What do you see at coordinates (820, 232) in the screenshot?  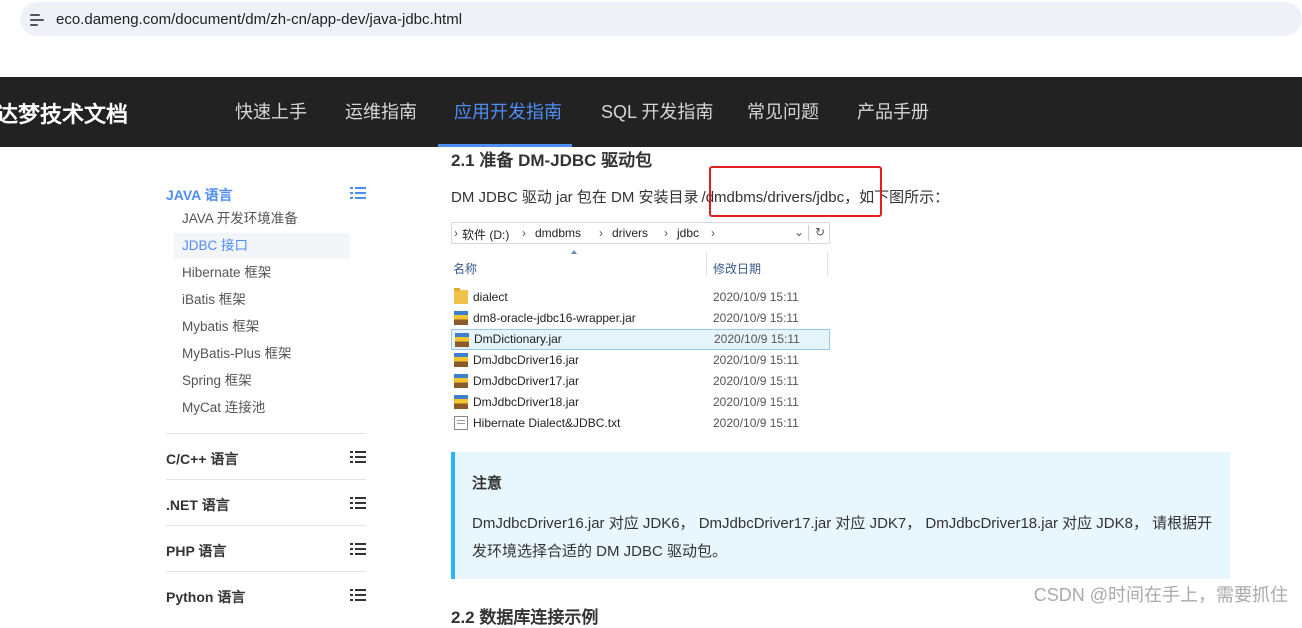 I see `refresh-icon: ↻` at bounding box center [820, 232].